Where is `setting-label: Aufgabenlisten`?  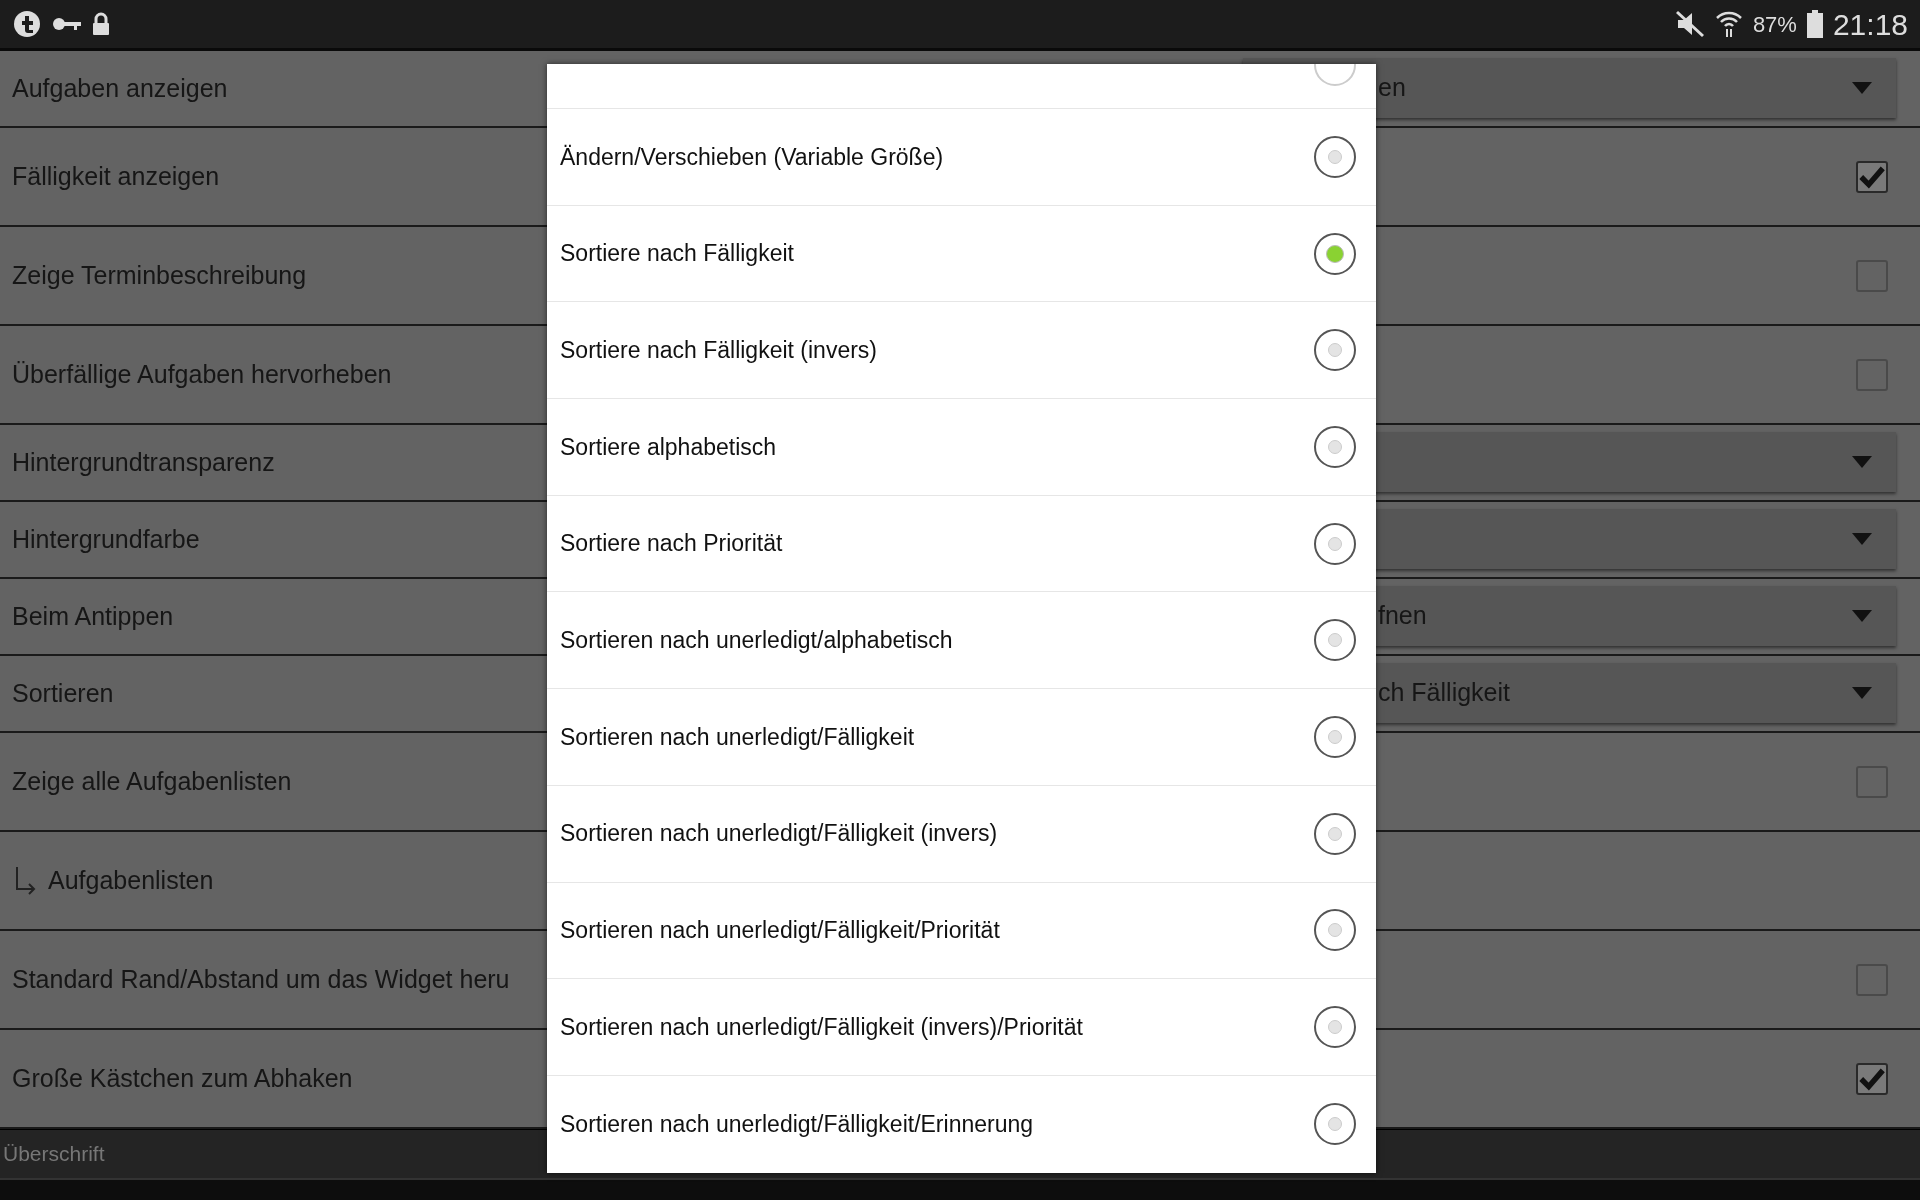 setting-label: Aufgabenlisten is located at coordinates (131, 880).